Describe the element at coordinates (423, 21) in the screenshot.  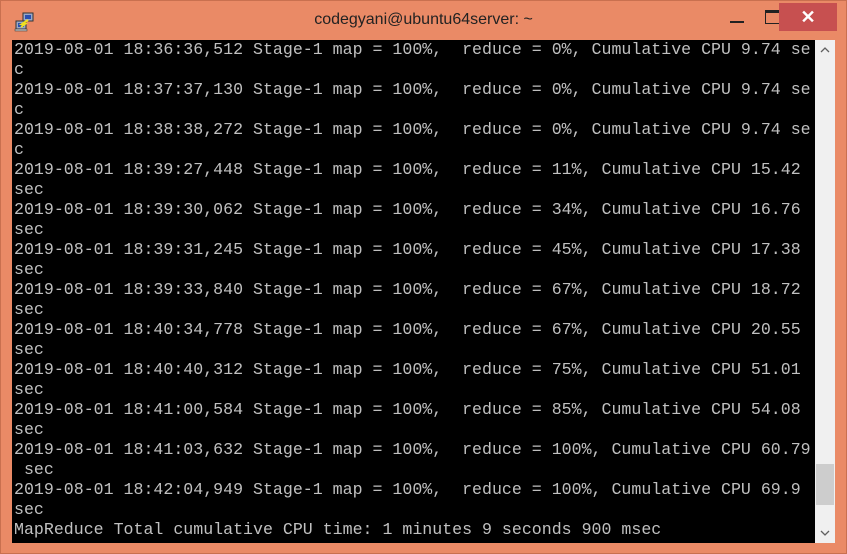
I see `title-bar: codegyani@ubuntu64server: ~ ✕` at that location.